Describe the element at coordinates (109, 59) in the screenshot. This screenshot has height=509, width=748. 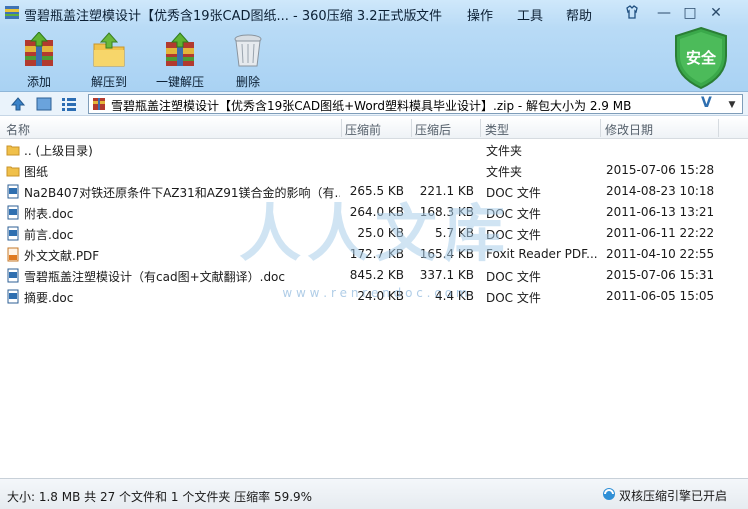
I see `extract-to-button: 解压到` at that location.